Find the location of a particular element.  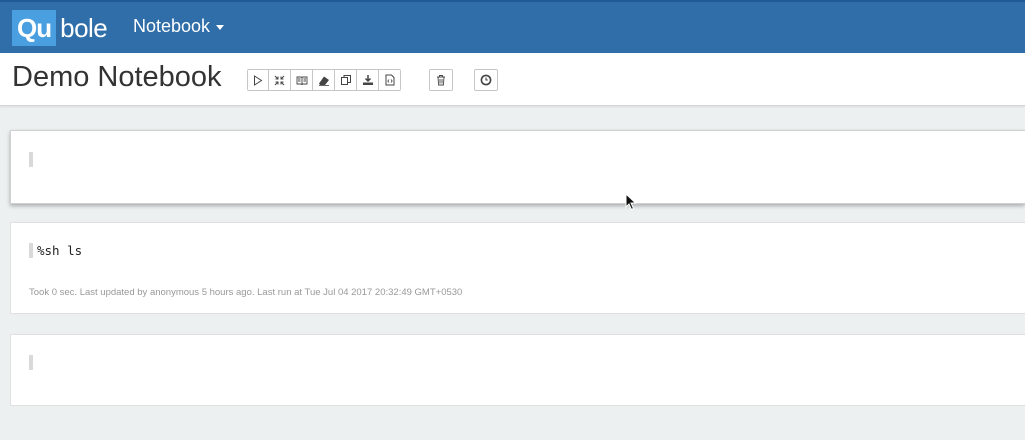

book-icon is located at coordinates (301, 80).